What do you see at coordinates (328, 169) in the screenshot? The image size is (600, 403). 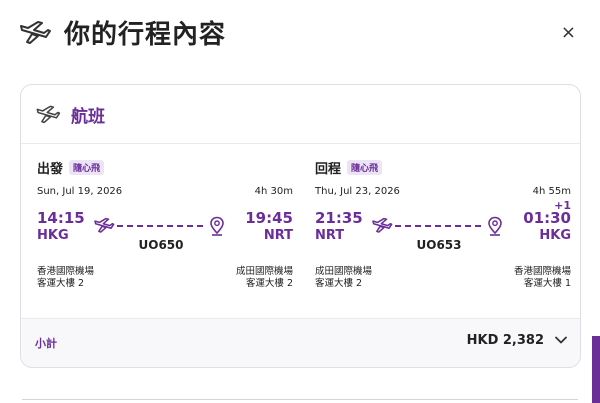 I see `segment-label: 回程` at bounding box center [328, 169].